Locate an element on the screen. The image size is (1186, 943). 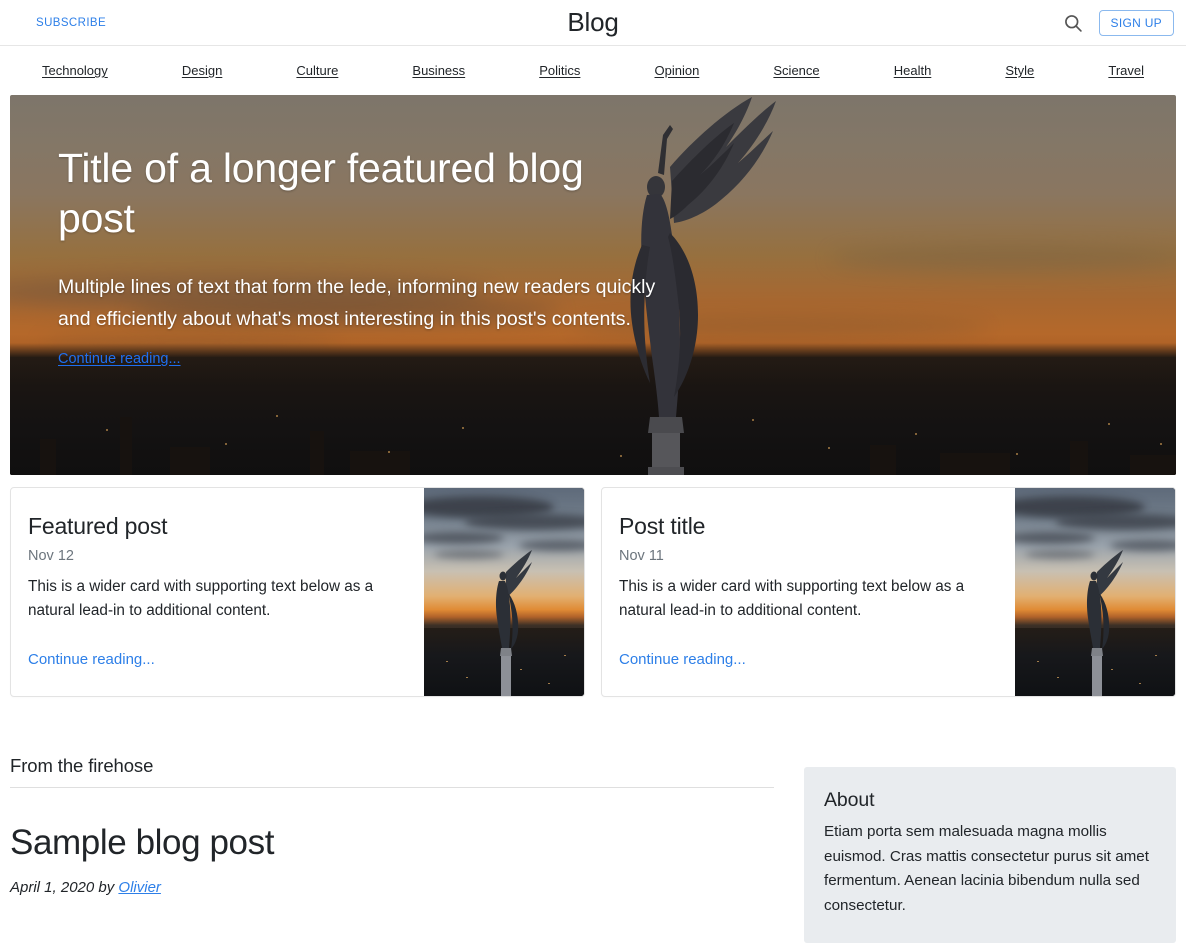
masthead-left: SUBSCRIBE is located at coordinates (164, 23).